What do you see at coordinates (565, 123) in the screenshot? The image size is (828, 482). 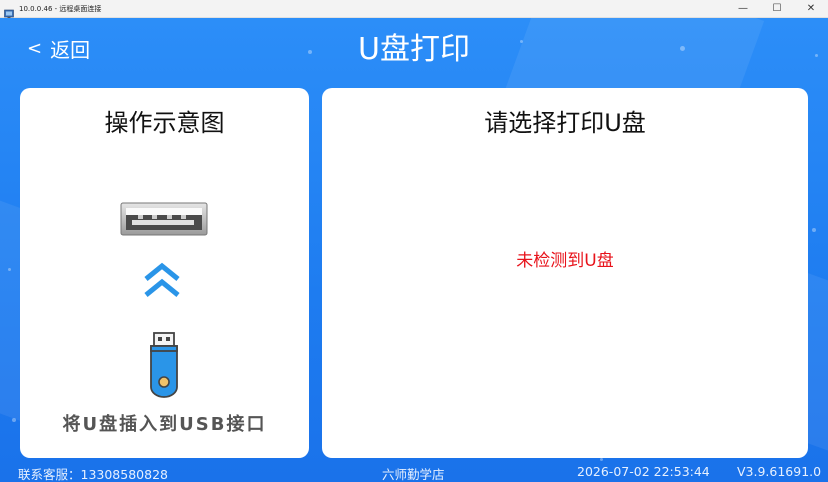 I see `usb-selection-title: 请选择打印U盘` at bounding box center [565, 123].